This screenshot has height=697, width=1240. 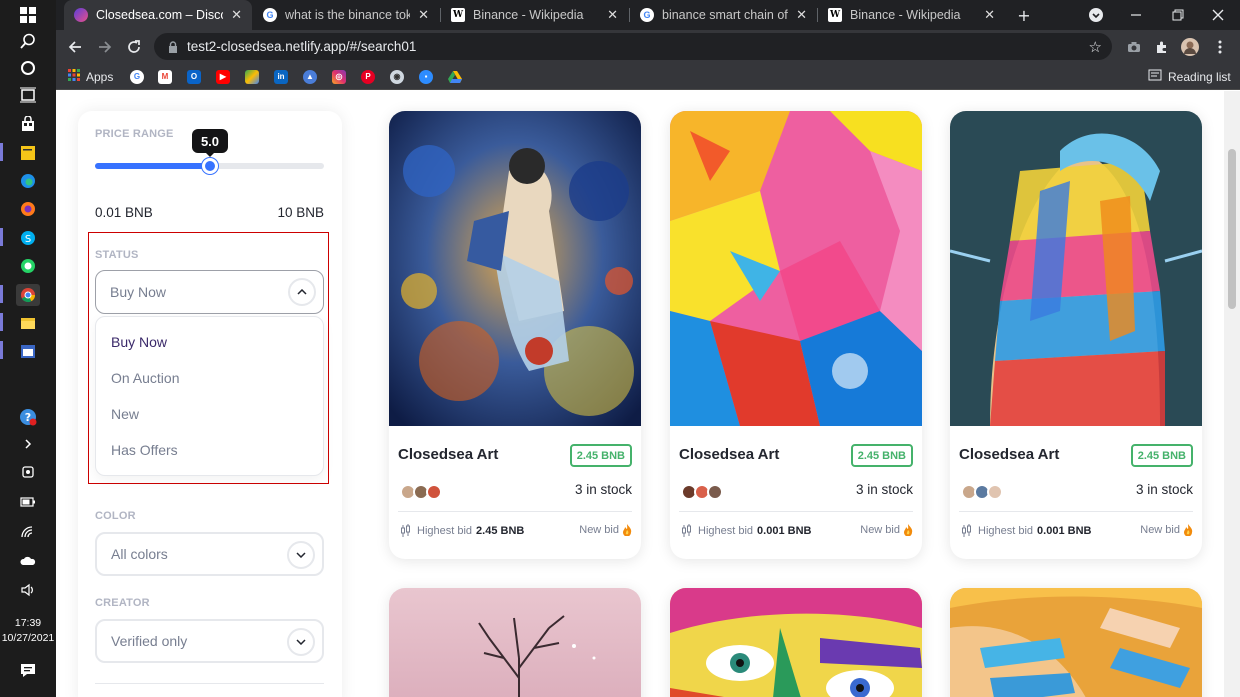 I want to click on pinterest-icon: P, so click(x=368, y=76).